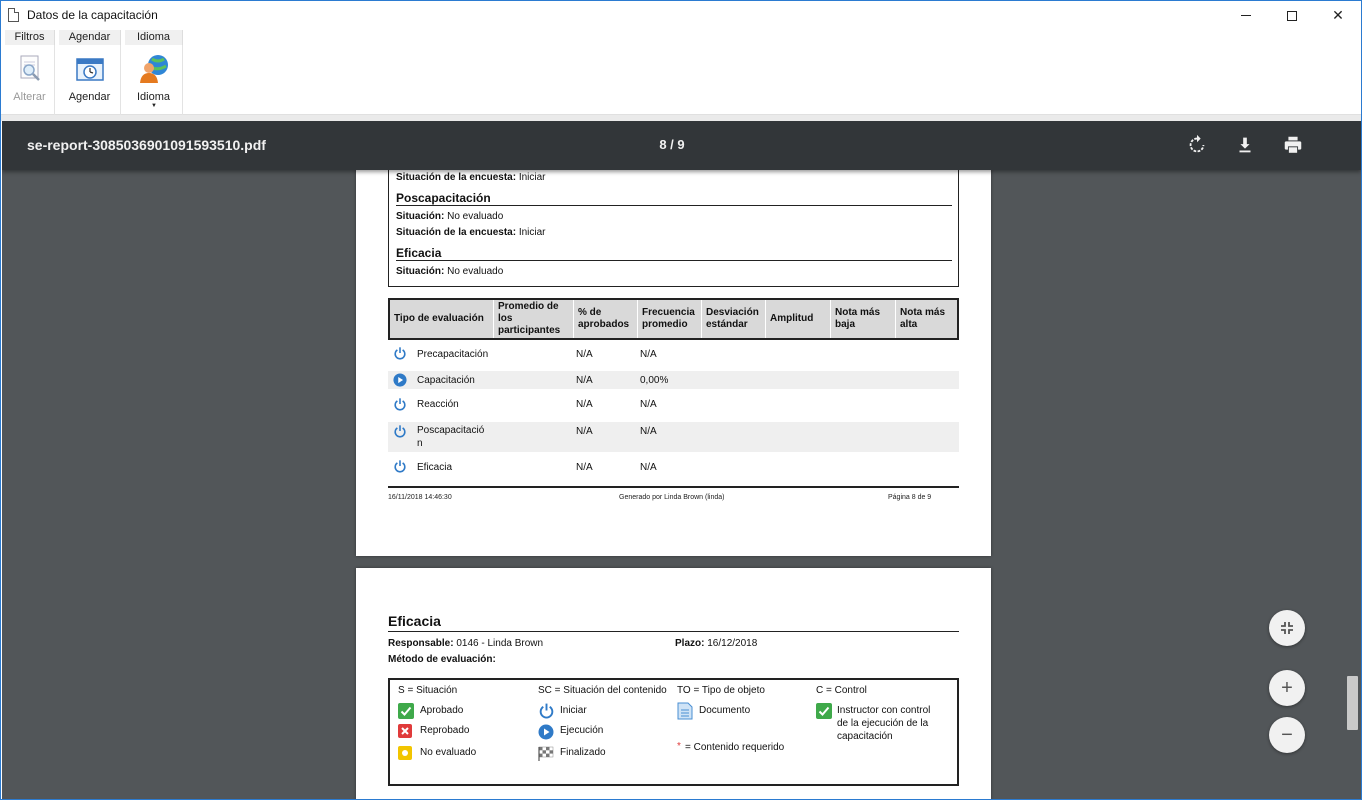  I want to click on agendar-label: Agendar, so click(89, 97).